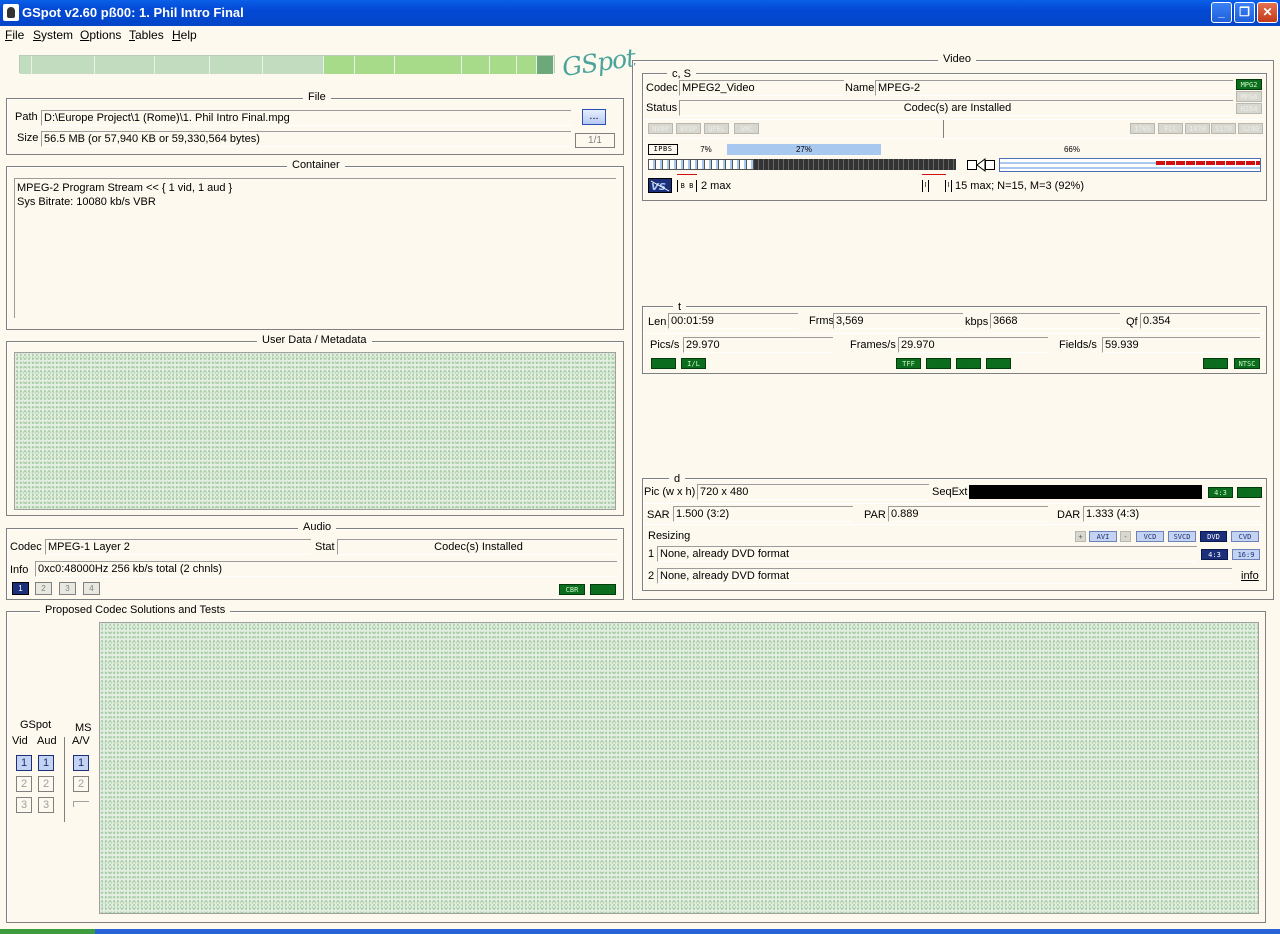 The height and width of the screenshot is (934, 1280). Describe the element at coordinates (813, 492) in the screenshot. I see `pic-field: 720 x 480` at that location.